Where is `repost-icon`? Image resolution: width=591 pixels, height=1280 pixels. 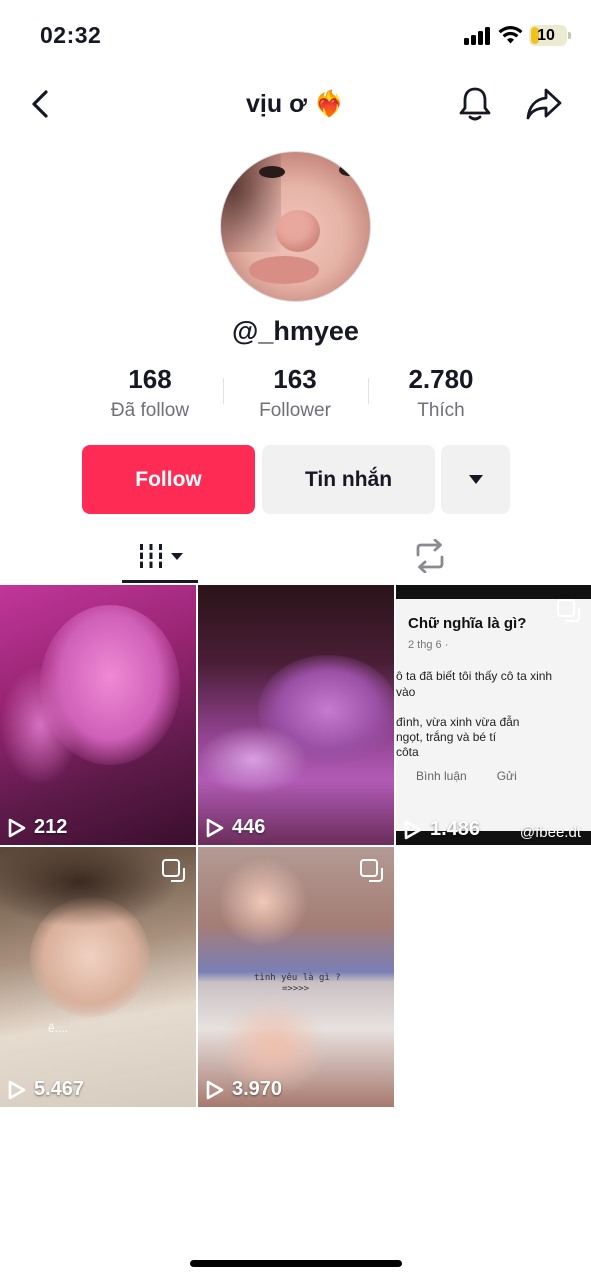
repost-icon is located at coordinates (430, 556).